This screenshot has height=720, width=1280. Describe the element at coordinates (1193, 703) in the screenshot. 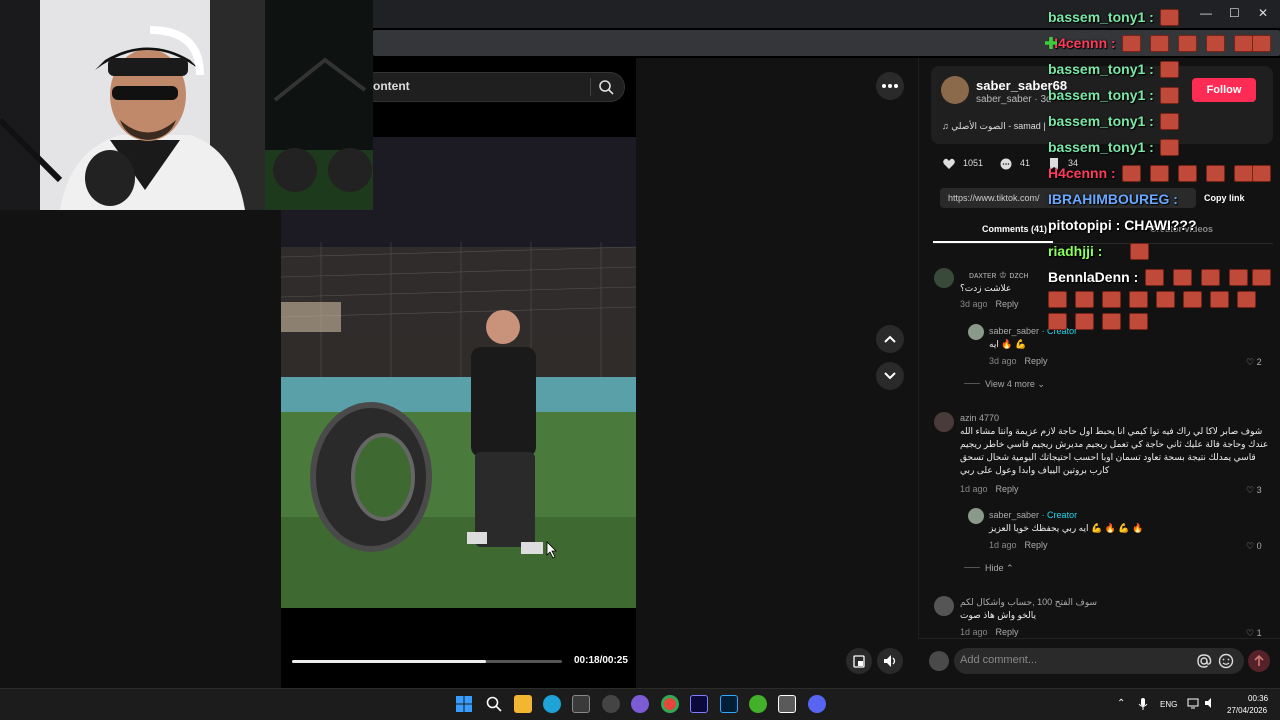

I see `network-icon` at that location.